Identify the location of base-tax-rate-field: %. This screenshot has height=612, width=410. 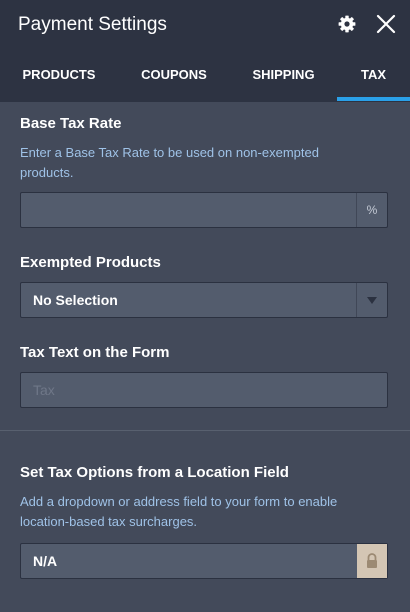
(204, 210).